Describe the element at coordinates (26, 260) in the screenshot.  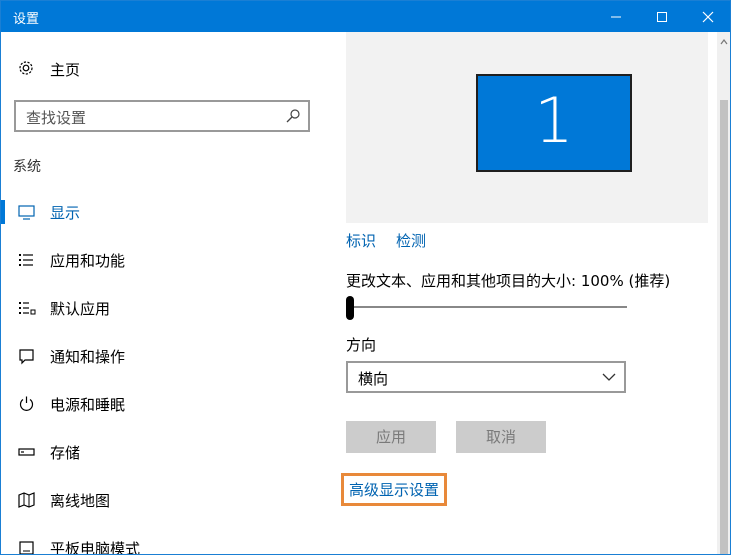
I see `list-icon` at that location.